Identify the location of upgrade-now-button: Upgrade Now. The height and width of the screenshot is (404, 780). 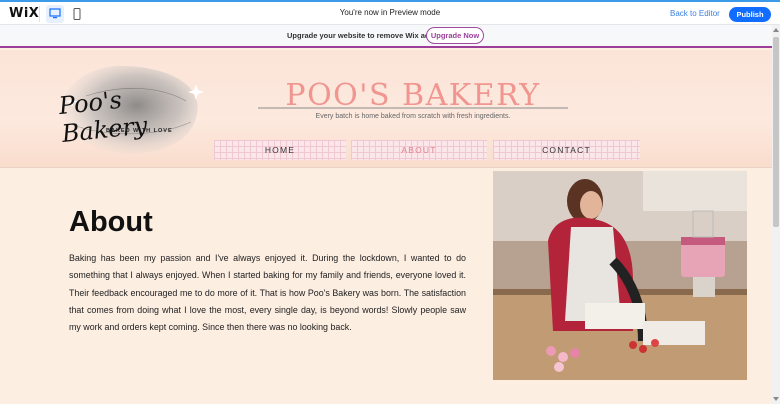
(455, 35).